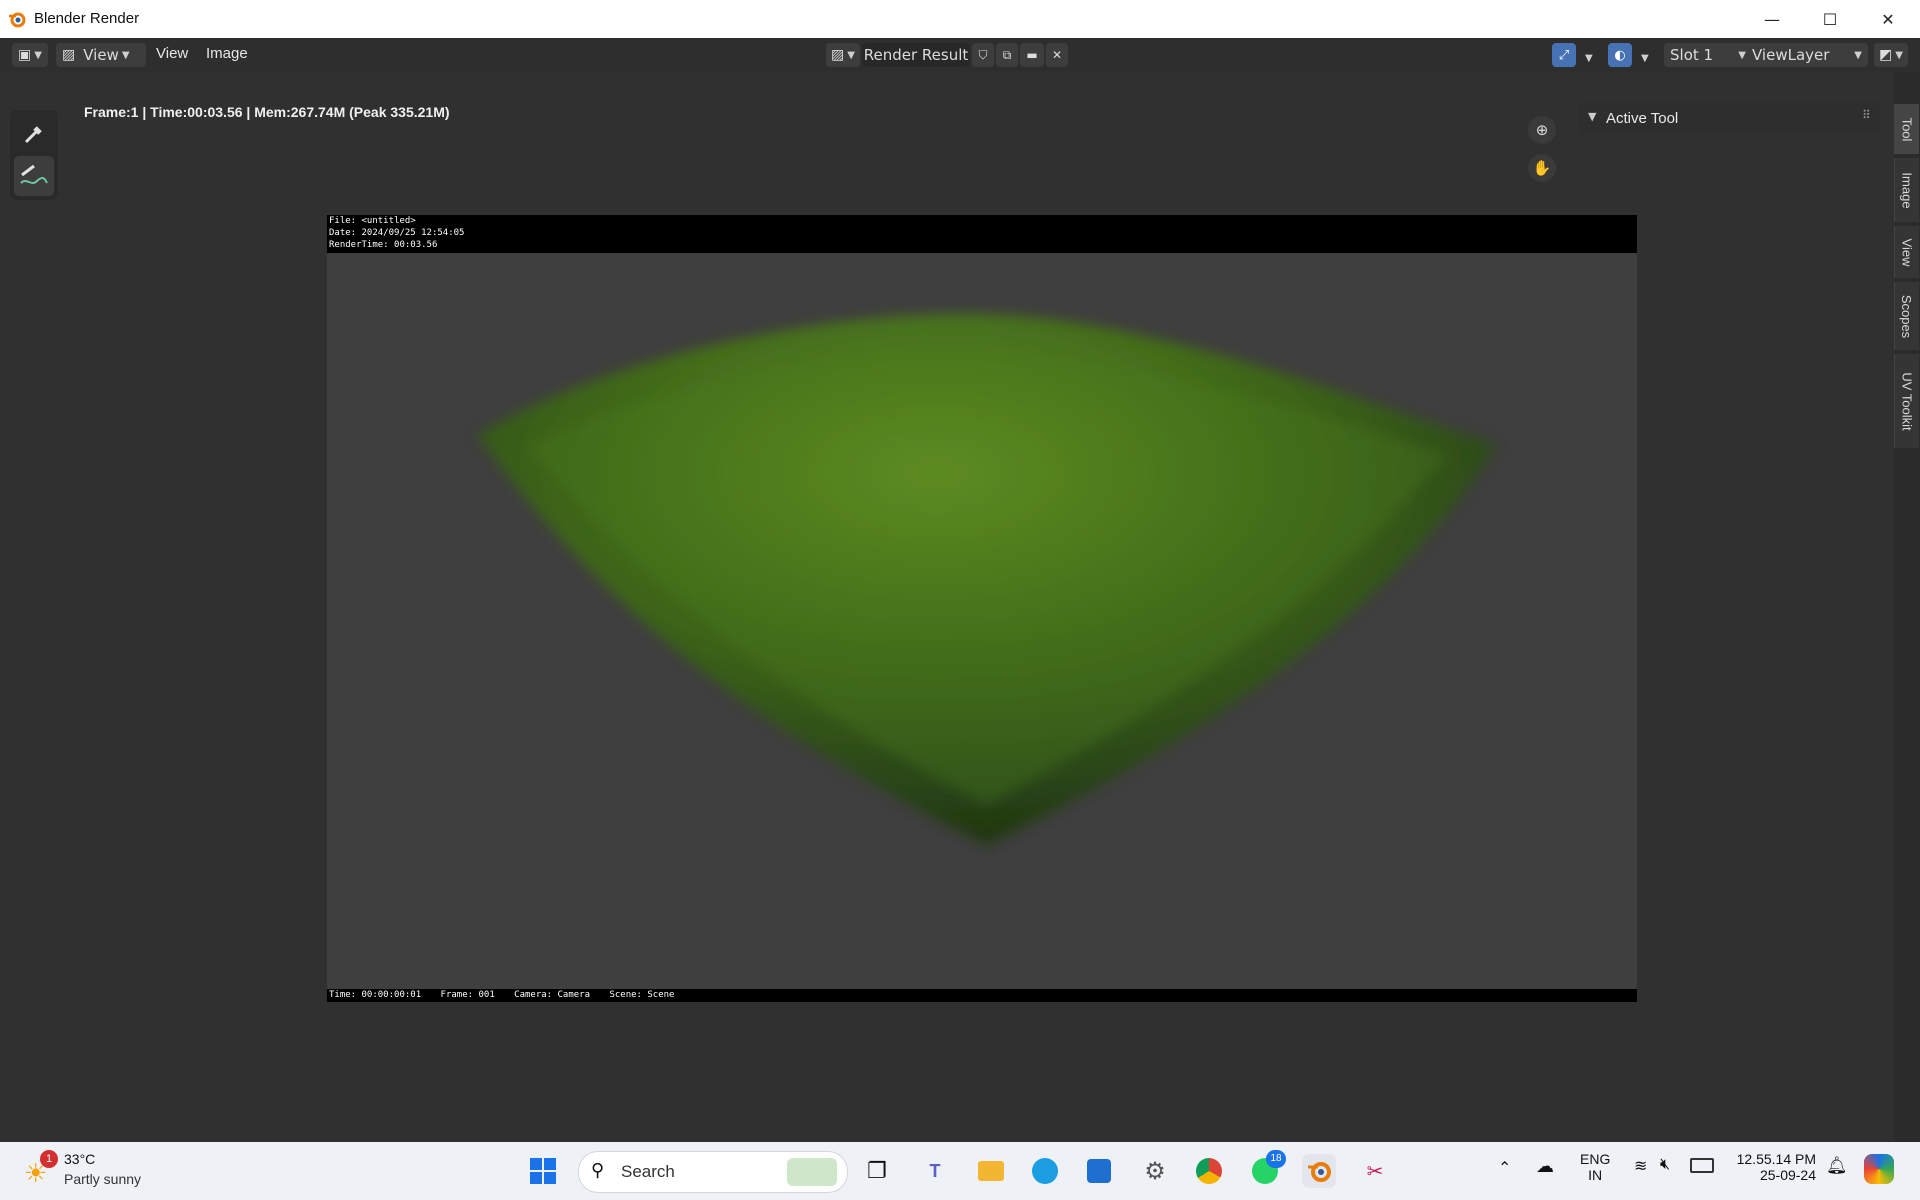  I want to click on view-mode-dropdown: ▨ View ▼, so click(101, 55).